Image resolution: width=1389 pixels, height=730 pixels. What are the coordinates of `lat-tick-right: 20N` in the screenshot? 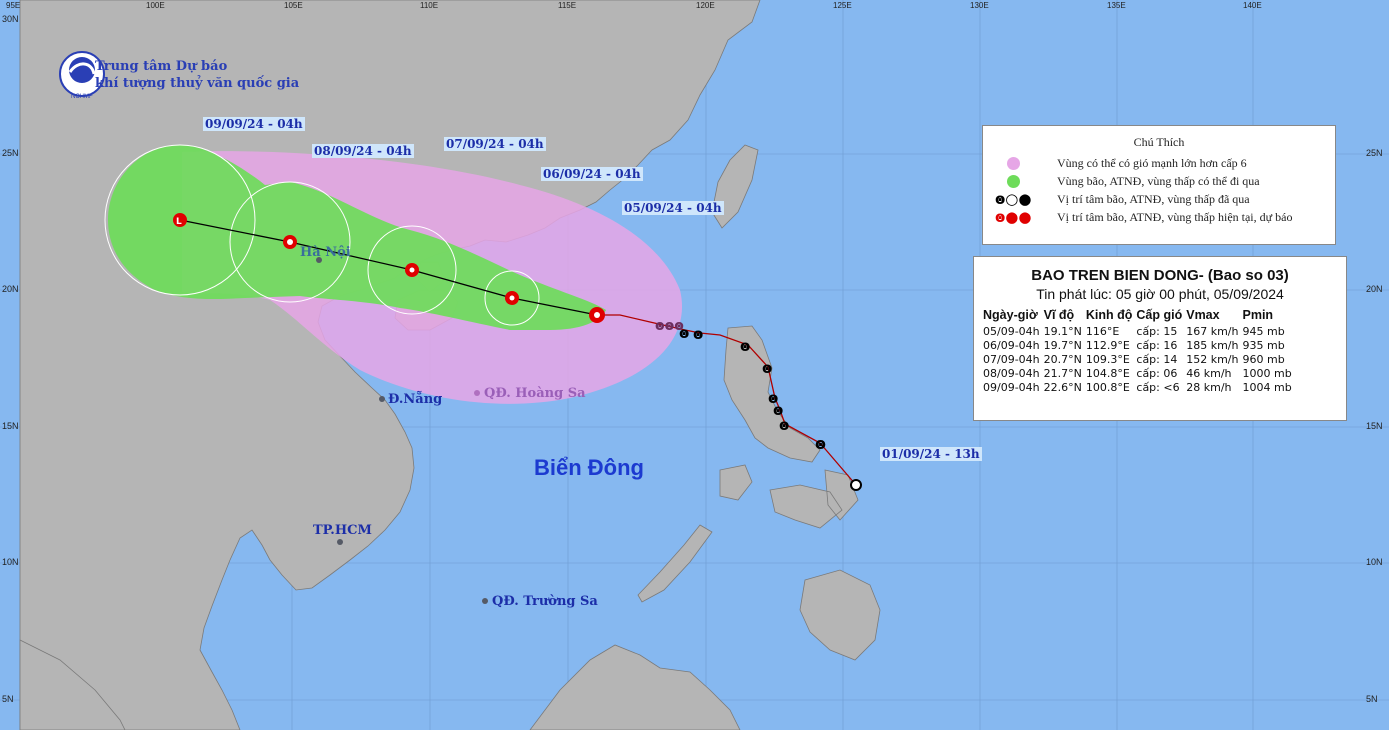 It's located at (1374, 289).